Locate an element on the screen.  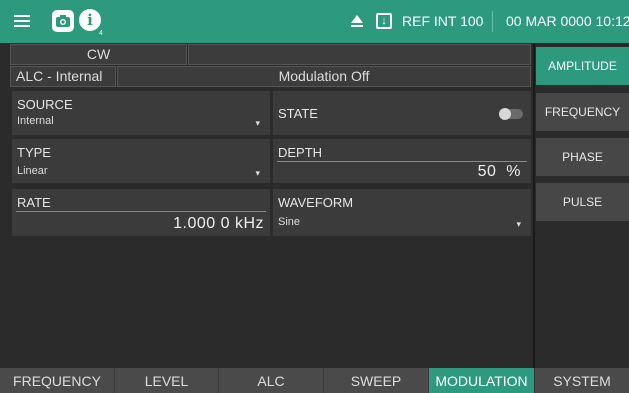
tab-system: SYSTEM is located at coordinates (582, 380).